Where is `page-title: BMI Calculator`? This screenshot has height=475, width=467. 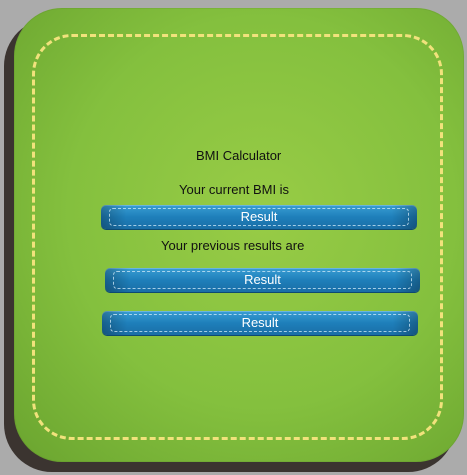
page-title: BMI Calculator is located at coordinates (239, 155).